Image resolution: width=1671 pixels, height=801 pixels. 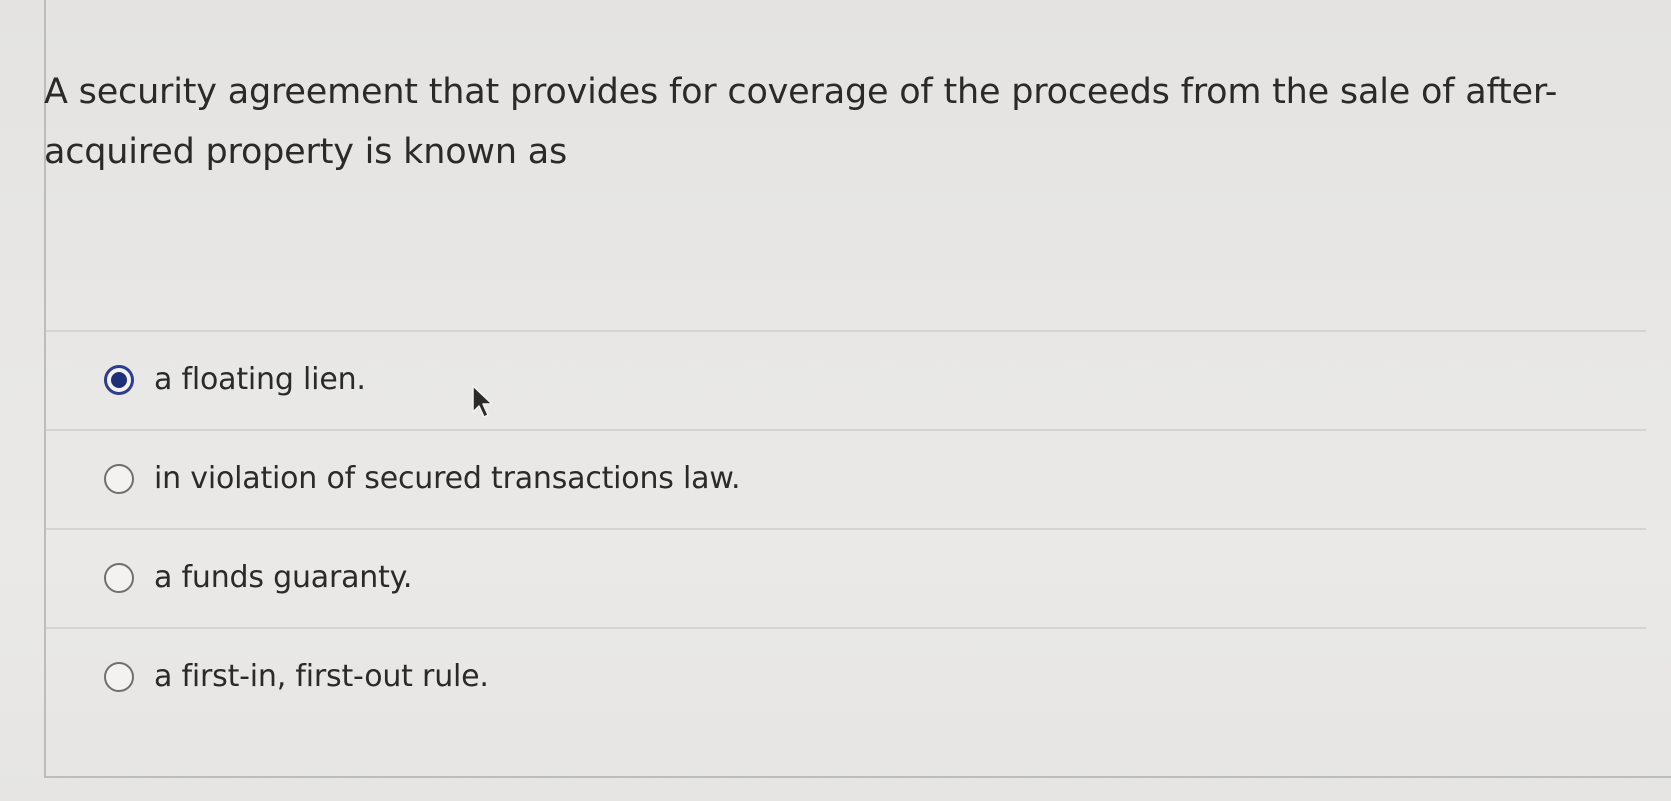 I want to click on answer-option-fifo-rule: a first-in, first-out rule., so click(x=846, y=676).